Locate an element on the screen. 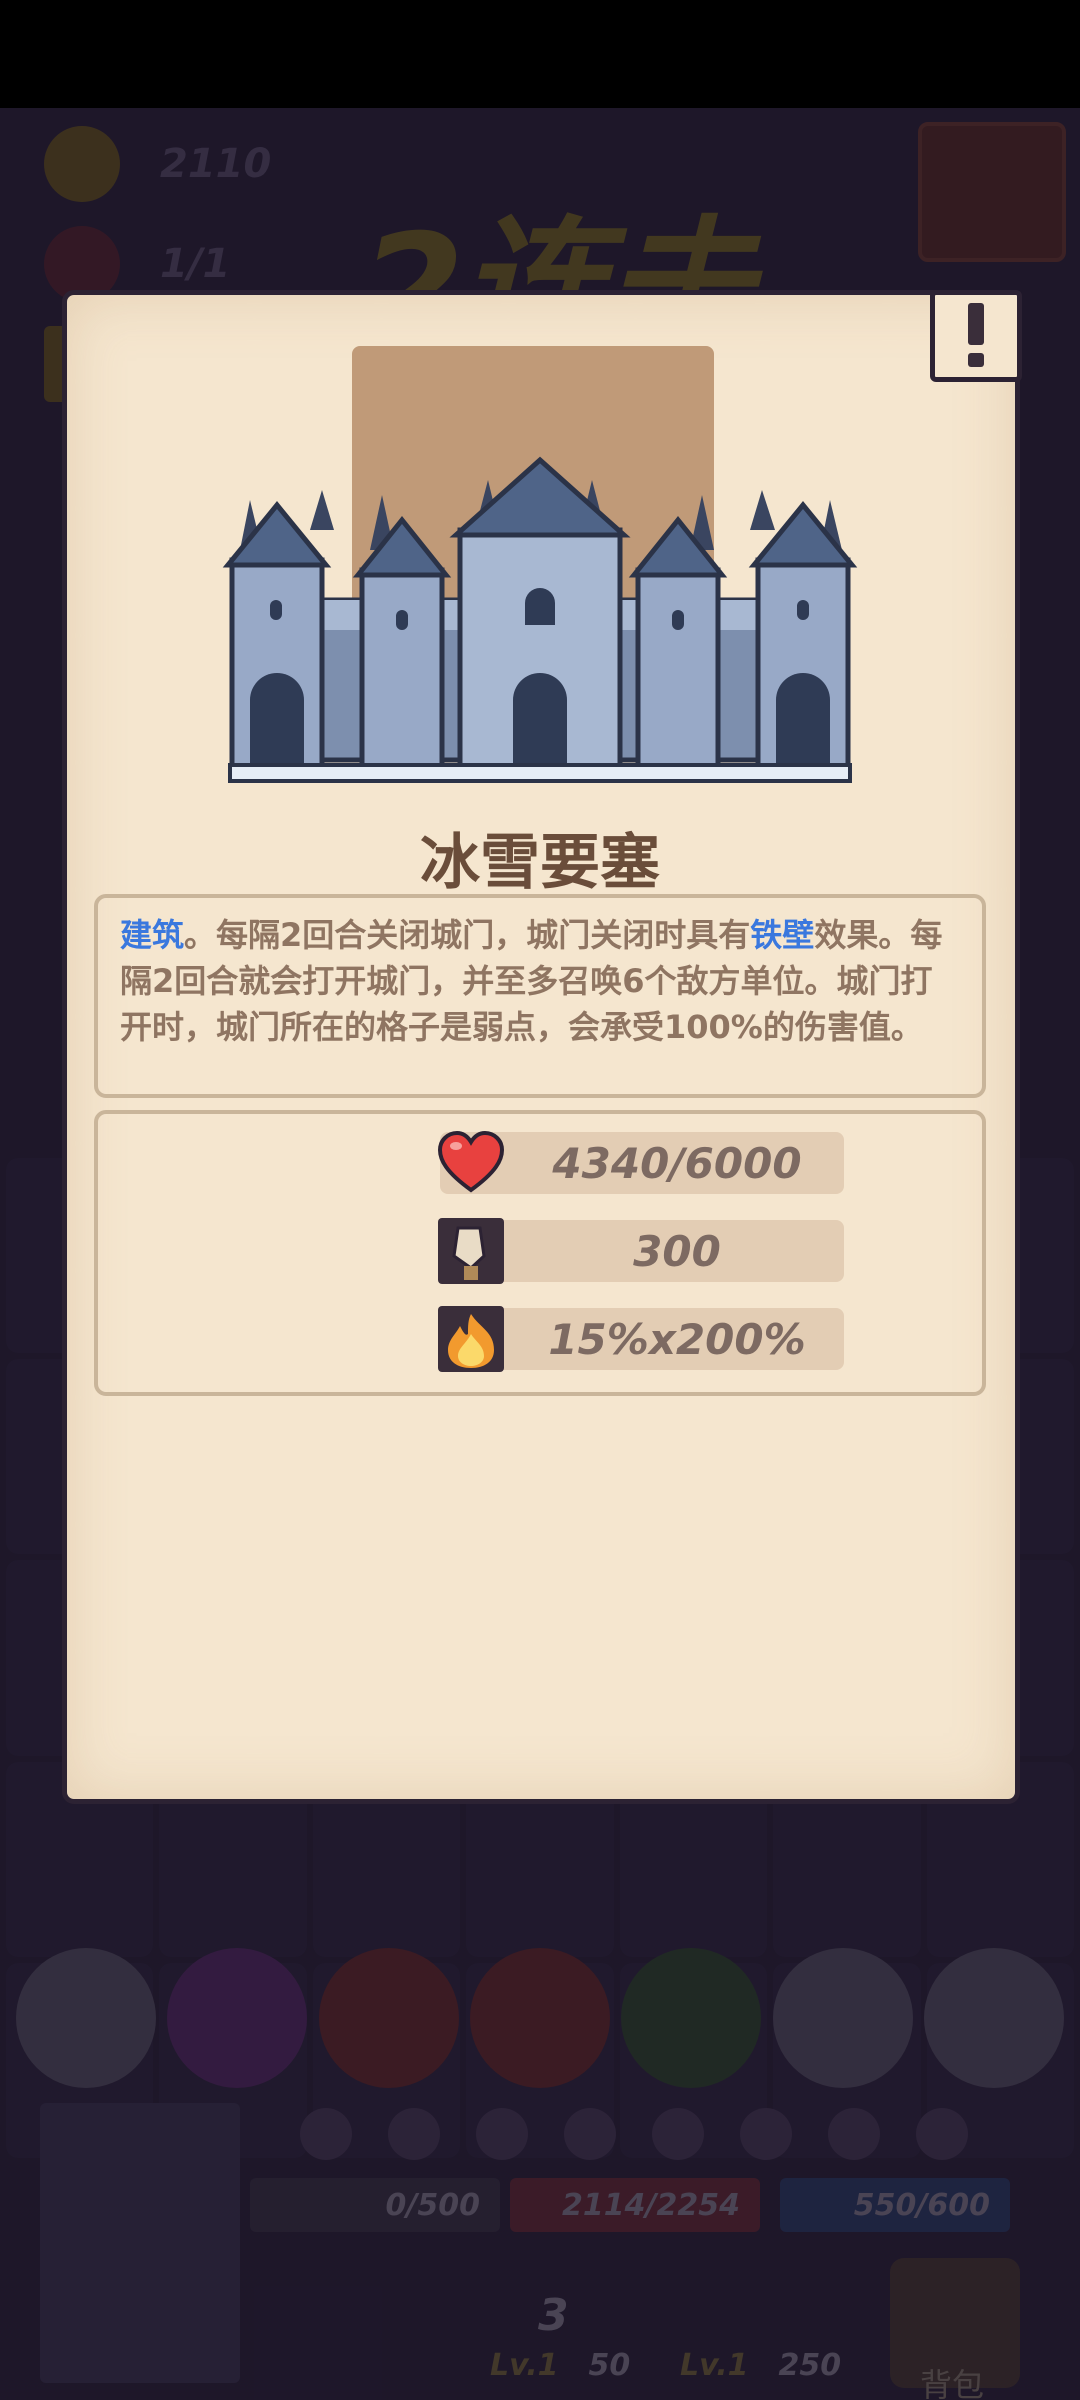 This screenshot has height=2400, width=1080. hp-stat: 4340/6000 is located at coordinates (640, 1162).